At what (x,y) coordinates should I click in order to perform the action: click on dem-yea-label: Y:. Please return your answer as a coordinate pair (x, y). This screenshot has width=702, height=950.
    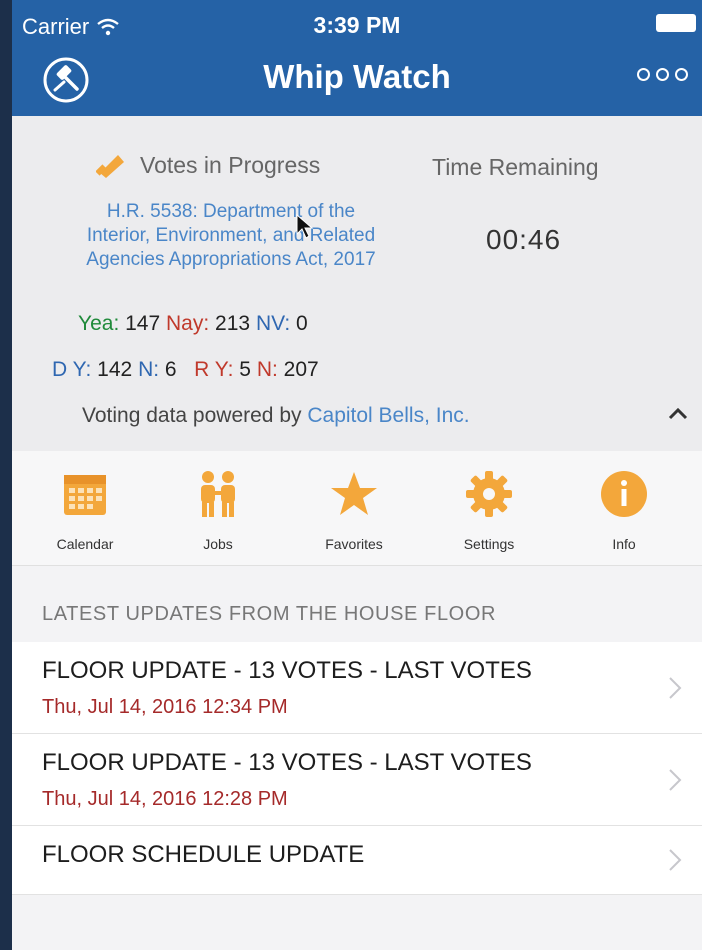
    Looking at the image, I should click on (82, 369).